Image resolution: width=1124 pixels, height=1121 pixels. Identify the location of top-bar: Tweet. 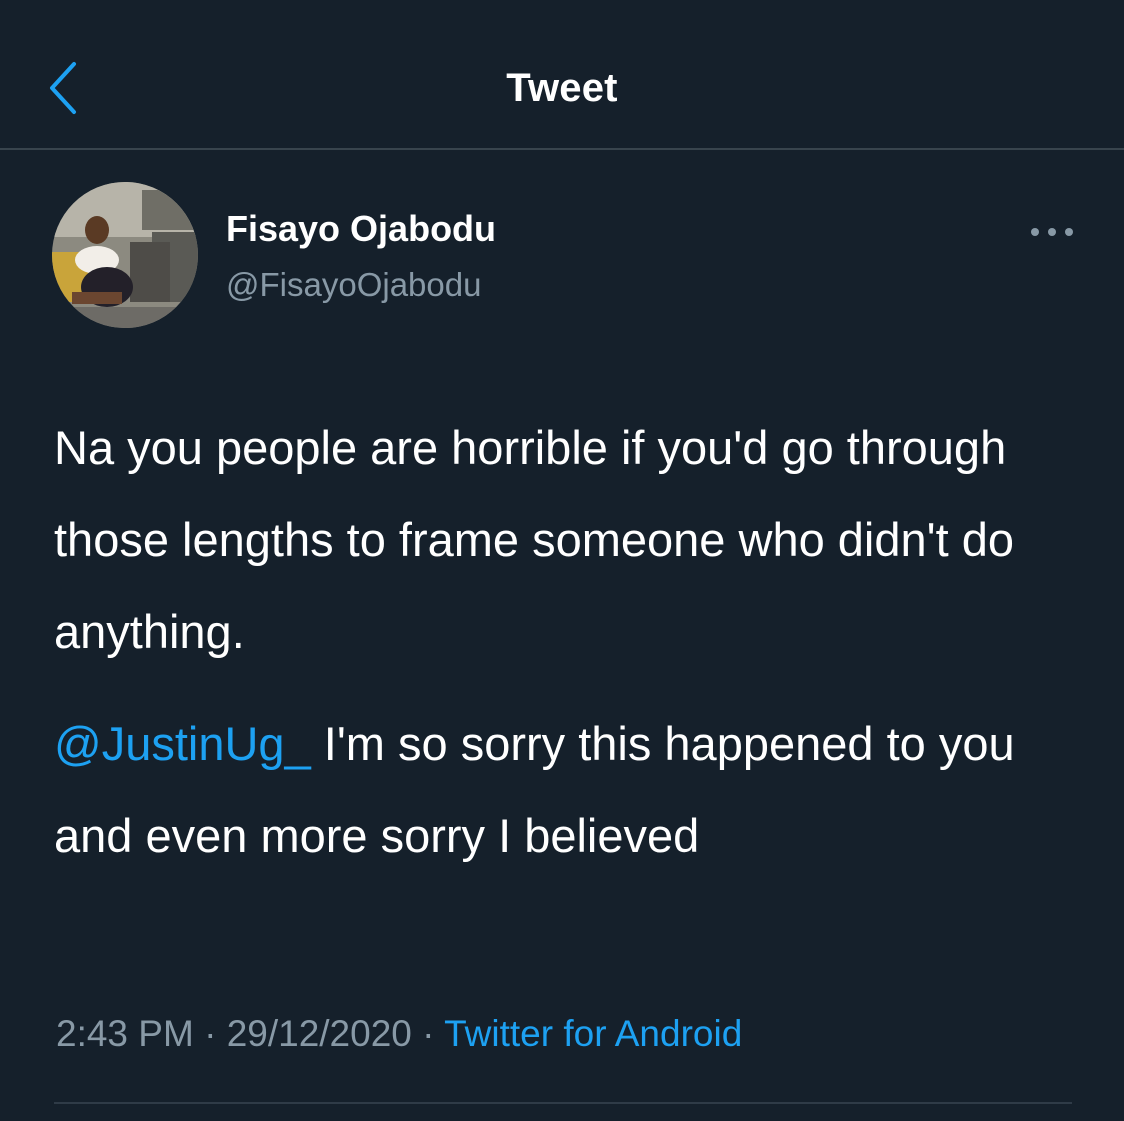
(562, 75).